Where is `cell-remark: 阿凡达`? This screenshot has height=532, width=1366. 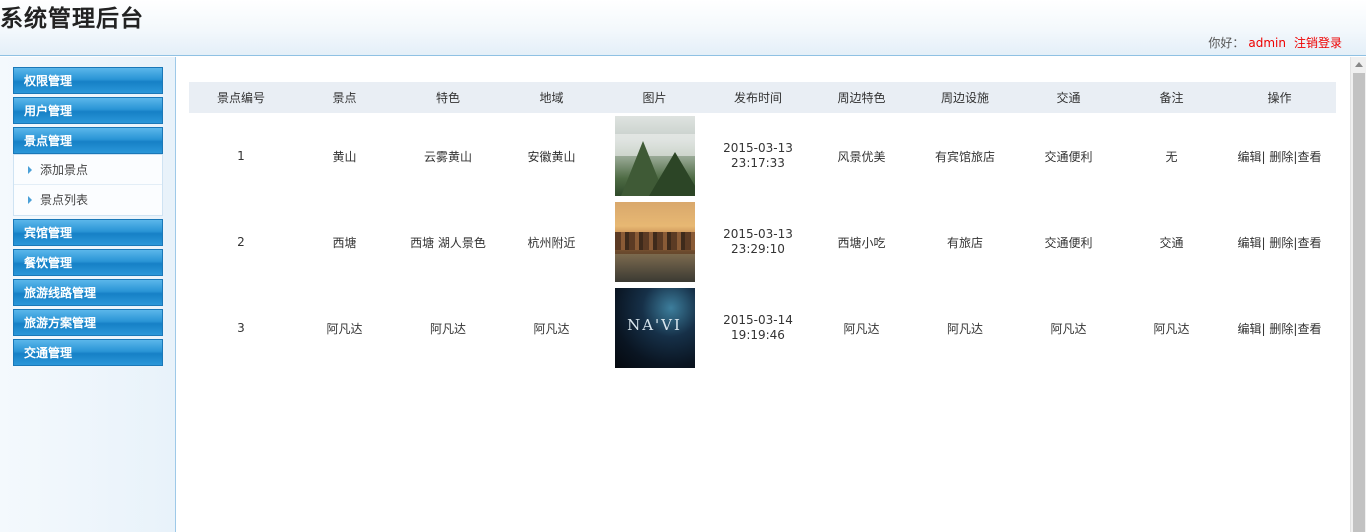
cell-remark: 阿凡达 is located at coordinates (1171, 328).